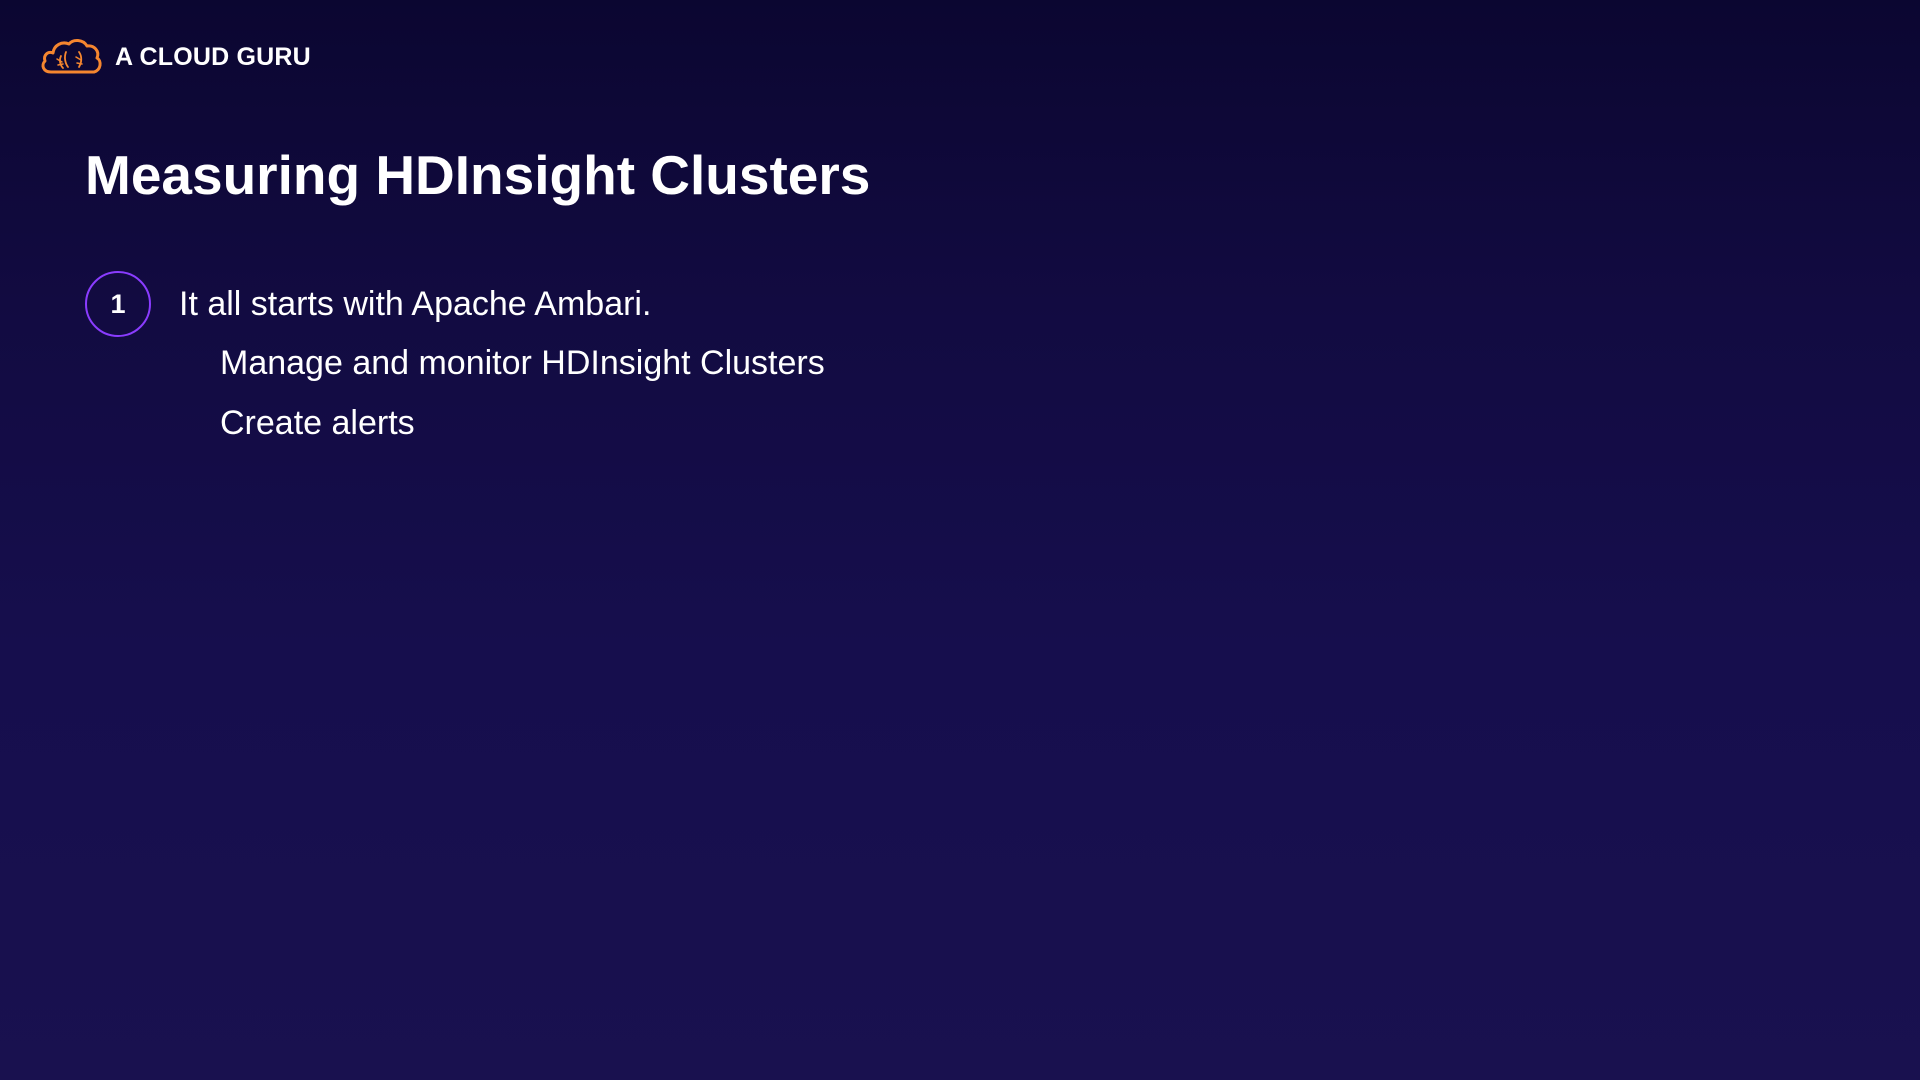 The image size is (1920, 1080). I want to click on point-1: 1 It all starts with Apache Ambari., so click(368, 304).